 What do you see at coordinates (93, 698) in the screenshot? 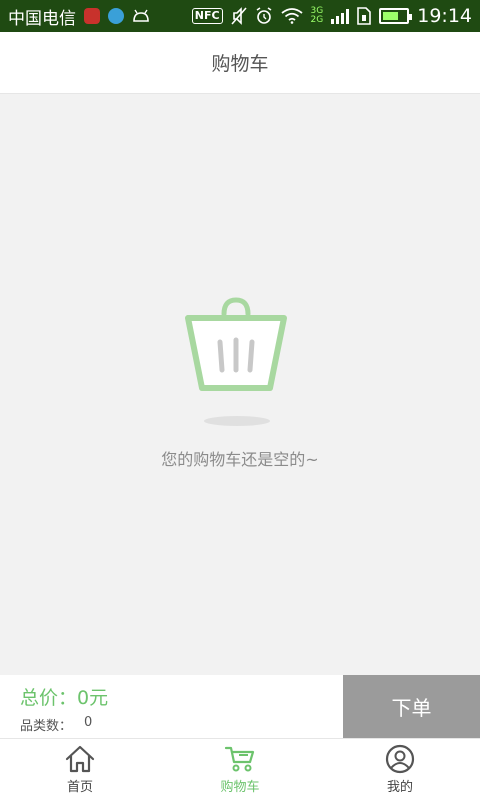
I see `total-value: 0元` at bounding box center [93, 698].